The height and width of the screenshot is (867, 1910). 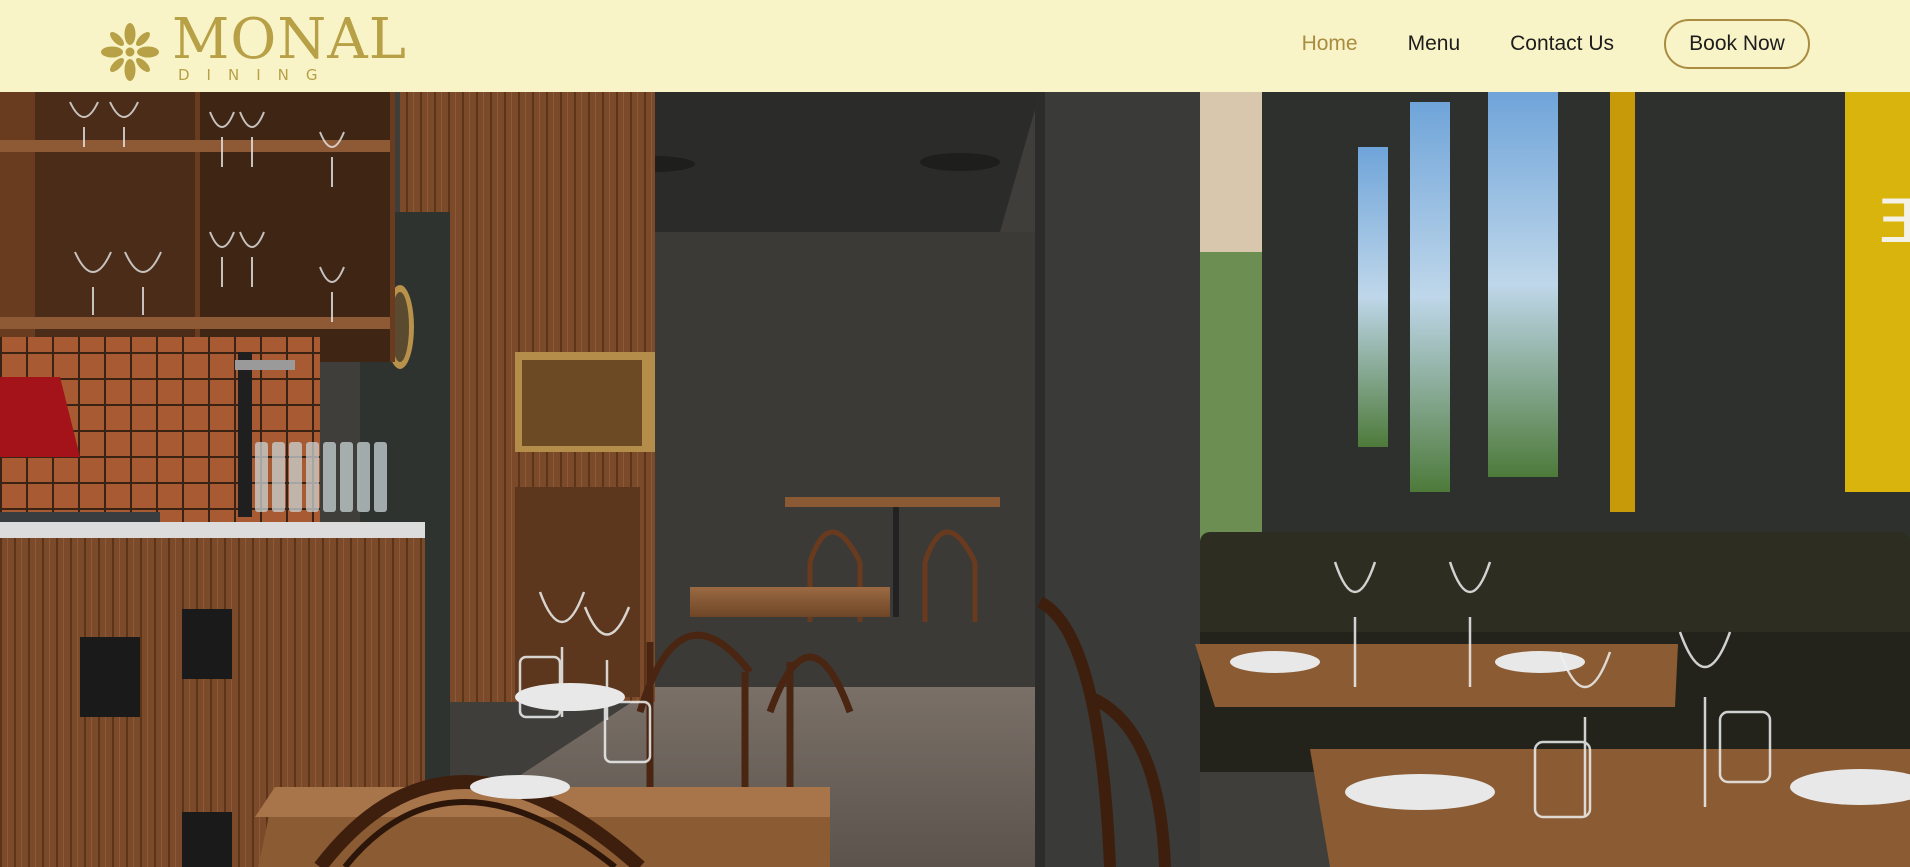 I want to click on main-nav: Home Menu Contact Us Book Now, so click(x=1606, y=44).